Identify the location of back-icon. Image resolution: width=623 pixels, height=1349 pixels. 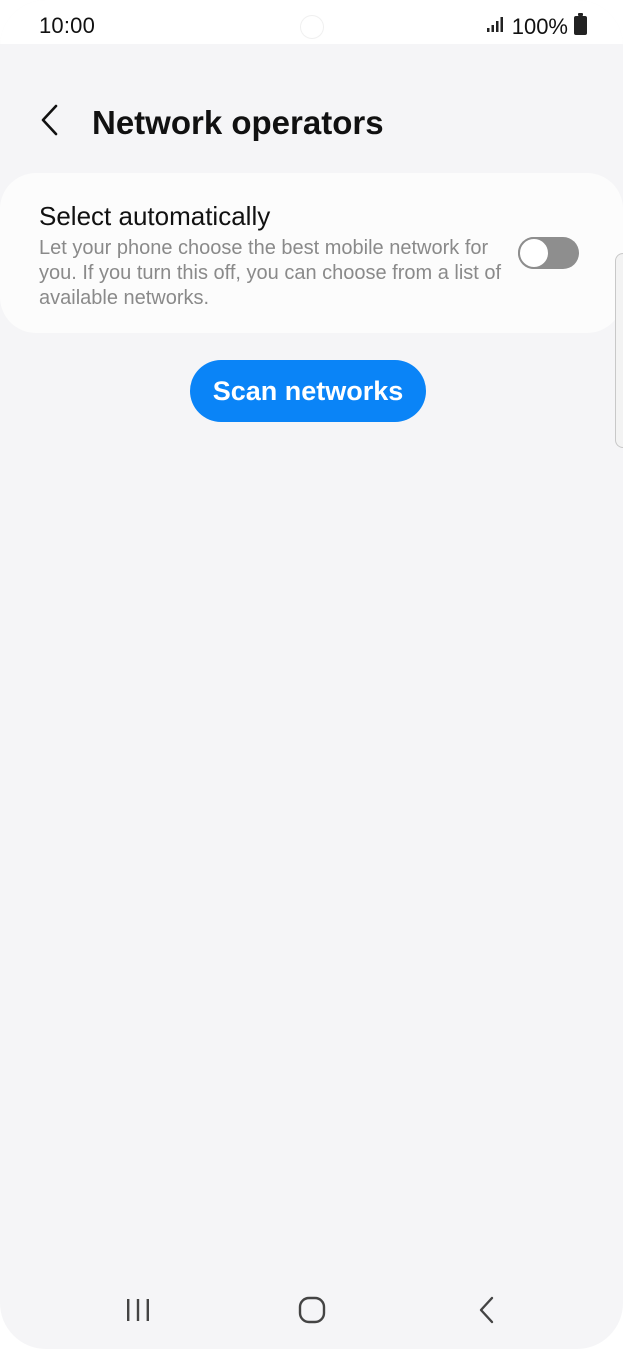
(487, 1312).